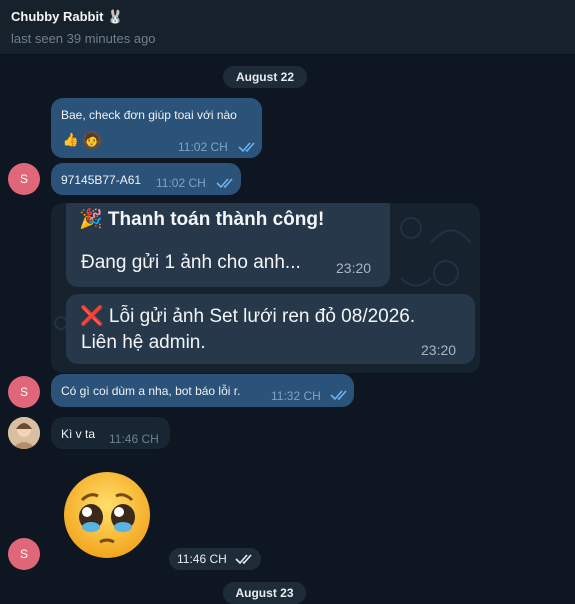 This screenshot has height=604, width=575. I want to click on thumbs-up-reaction-icon: 👍, so click(71, 140).